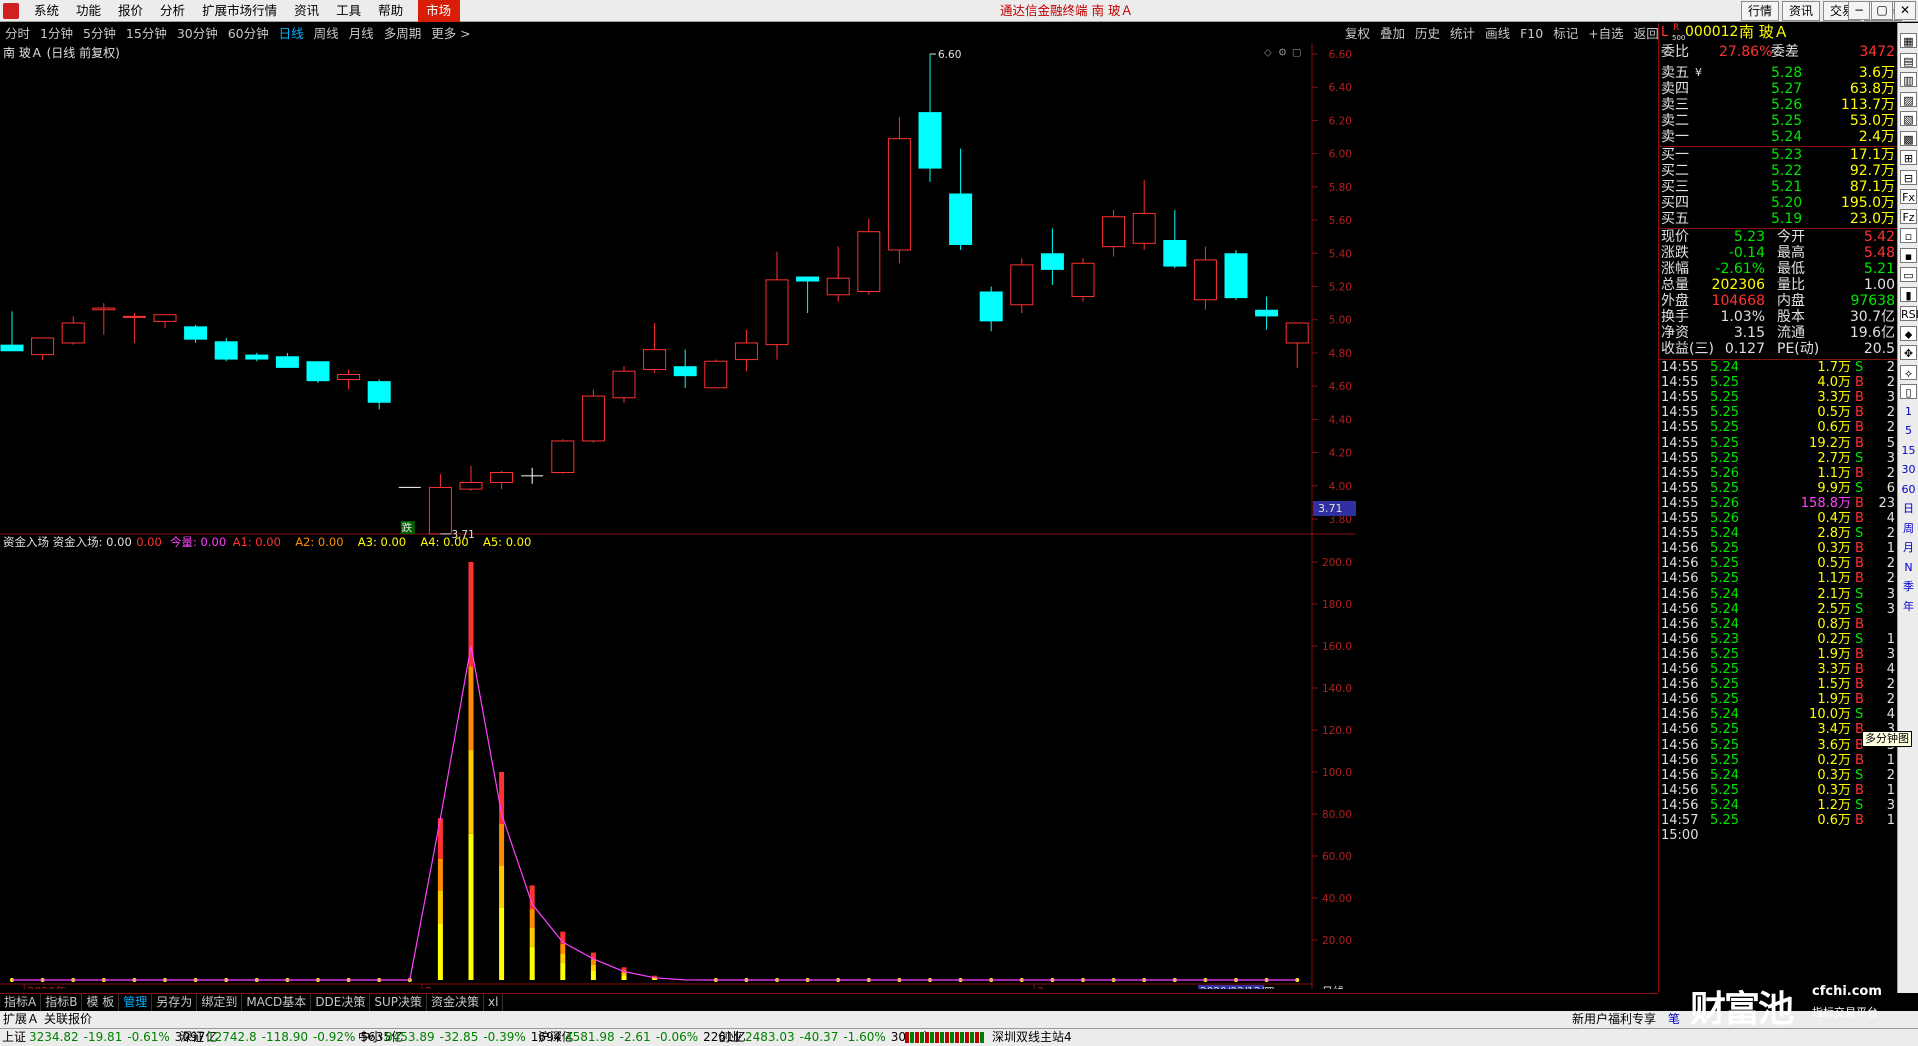  What do you see at coordinates (1908, 235) in the screenshot?
I see `side-icon-10: ▫` at bounding box center [1908, 235].